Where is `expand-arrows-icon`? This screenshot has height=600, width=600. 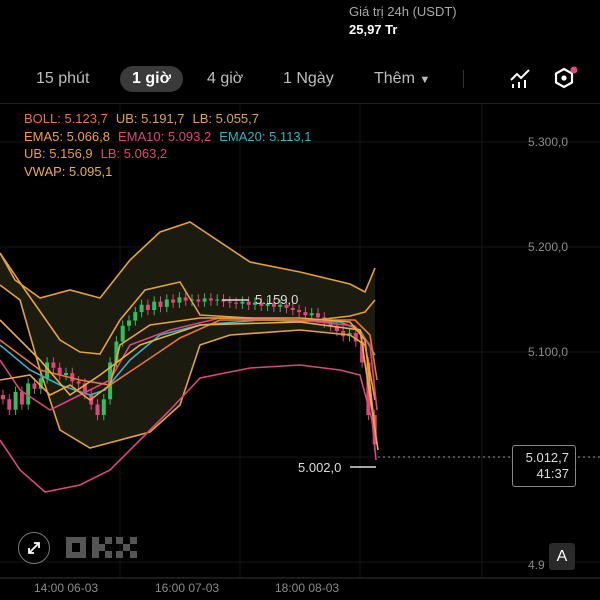 expand-arrows-icon is located at coordinates (34, 548).